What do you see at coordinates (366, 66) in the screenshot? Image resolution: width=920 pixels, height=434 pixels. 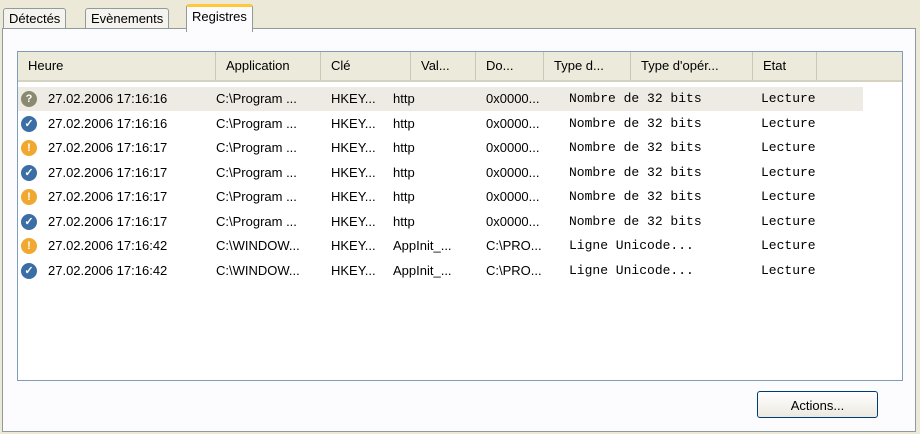 I see `column-cle: Clé` at bounding box center [366, 66].